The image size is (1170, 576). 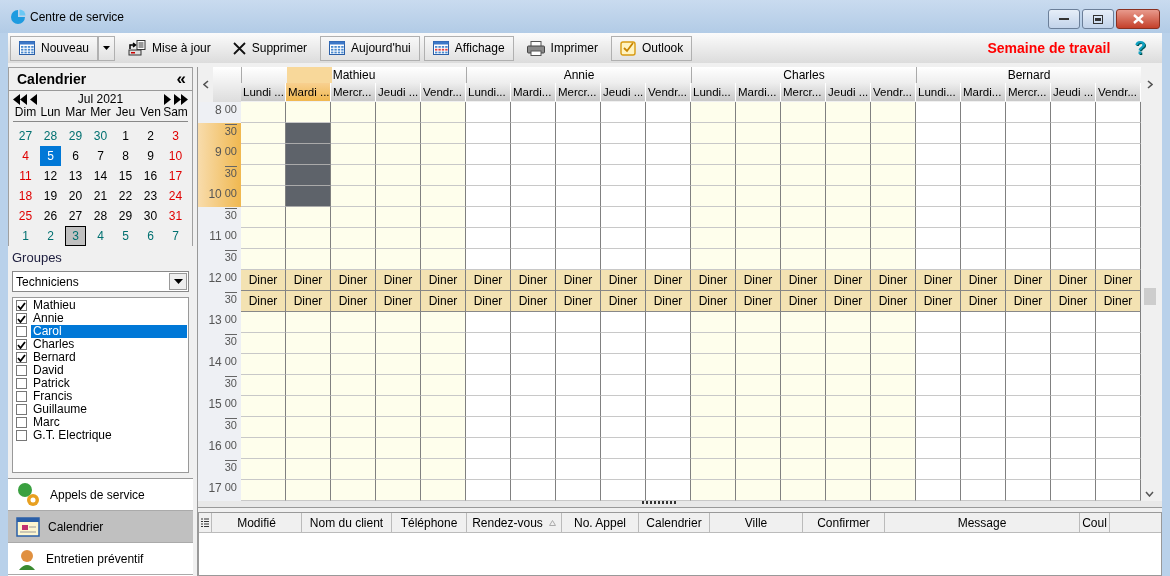 What do you see at coordinates (125, 216) in the screenshot?
I see `calendar-day: 29` at bounding box center [125, 216].